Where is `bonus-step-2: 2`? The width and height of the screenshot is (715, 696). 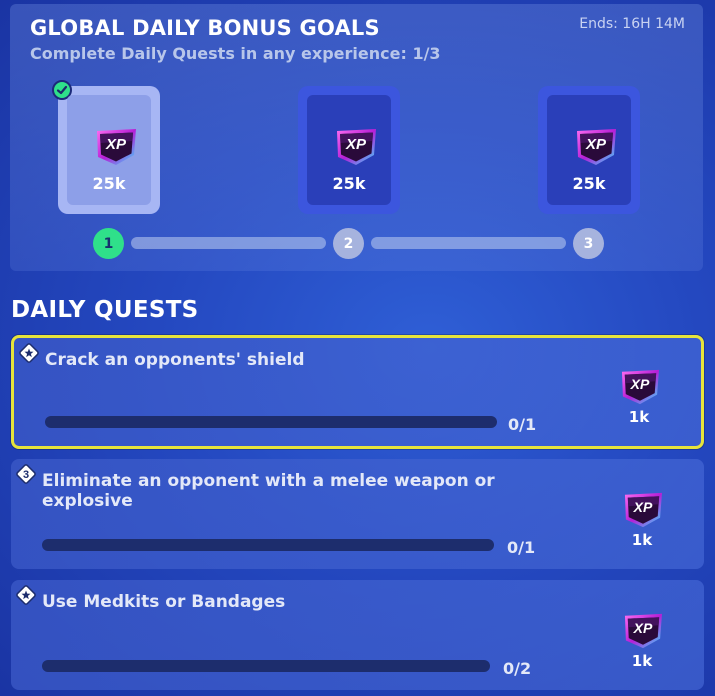
bonus-step-2: 2 is located at coordinates (348, 243).